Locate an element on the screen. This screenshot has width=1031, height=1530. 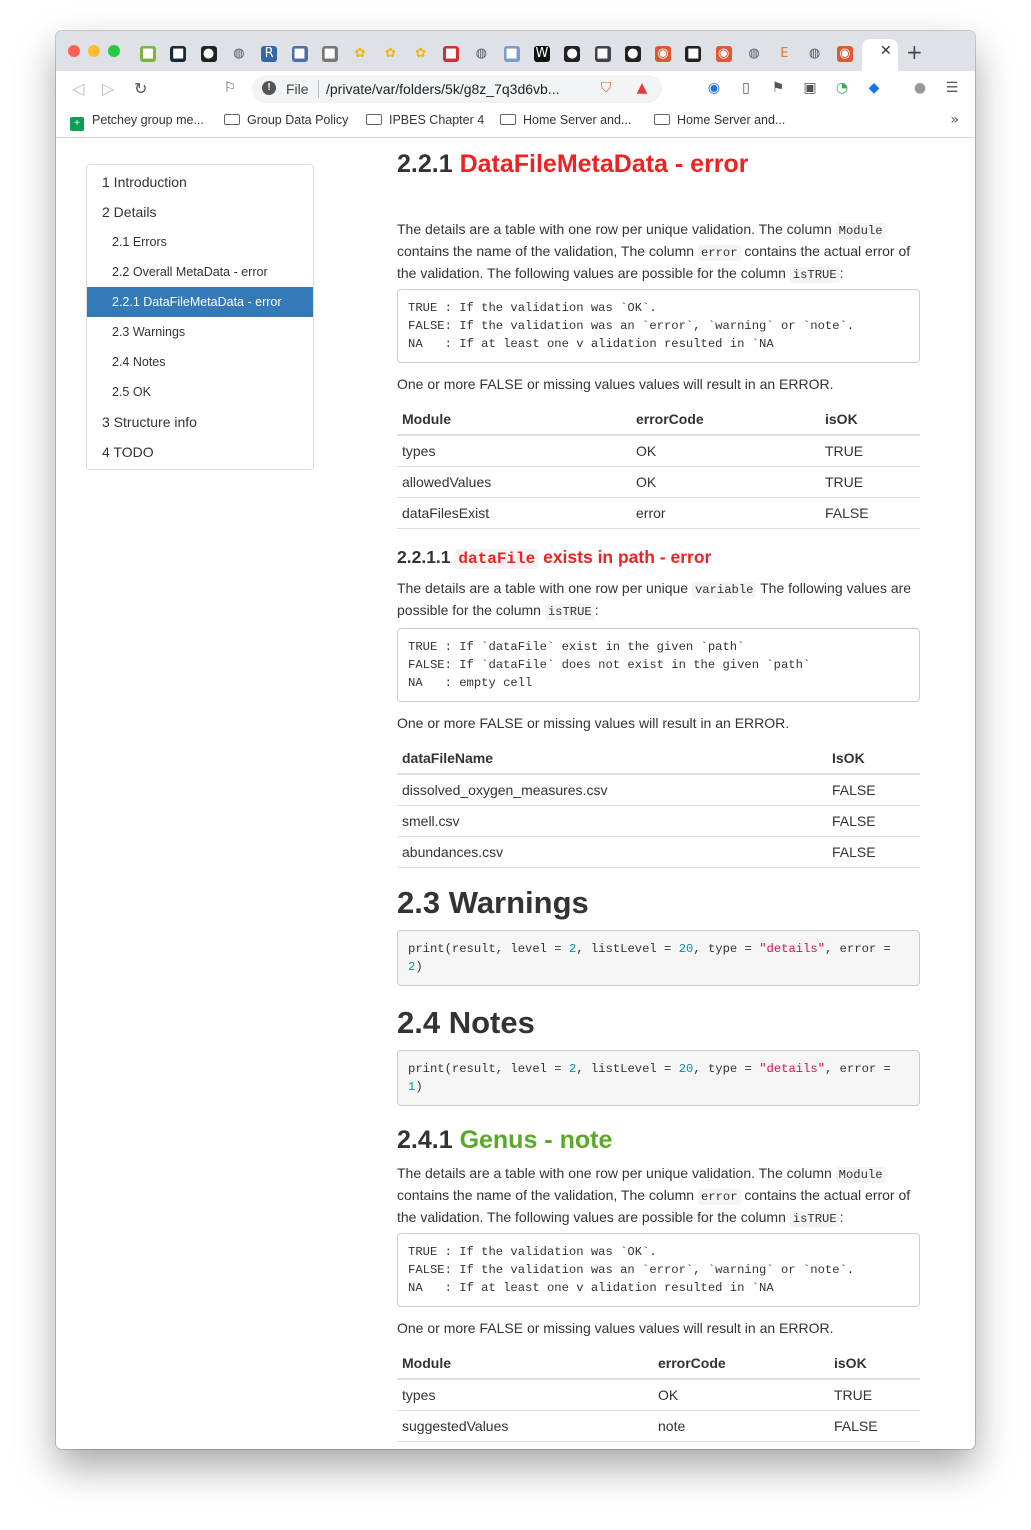
document-icon: ▯ is located at coordinates (746, 88).